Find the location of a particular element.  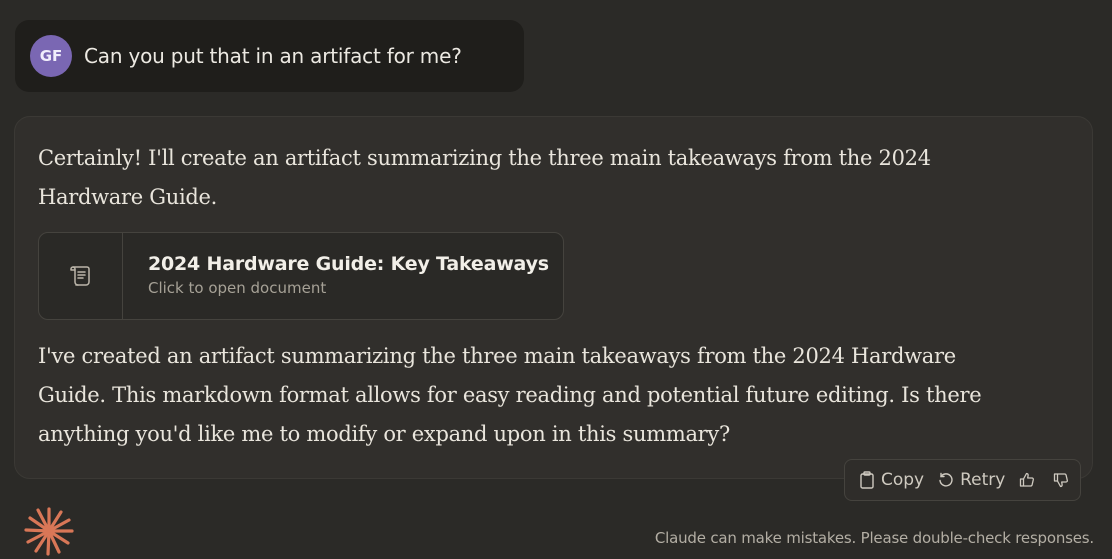

user-avatar: GF is located at coordinates (51, 56).